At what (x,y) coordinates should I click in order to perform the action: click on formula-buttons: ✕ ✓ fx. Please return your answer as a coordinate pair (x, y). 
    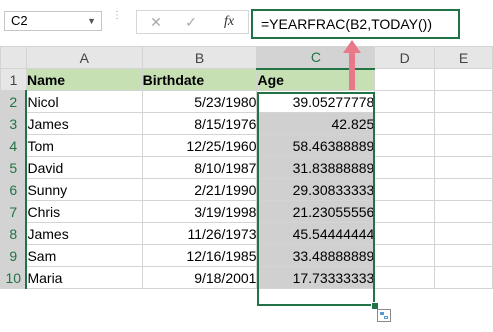
    Looking at the image, I should click on (192, 22).